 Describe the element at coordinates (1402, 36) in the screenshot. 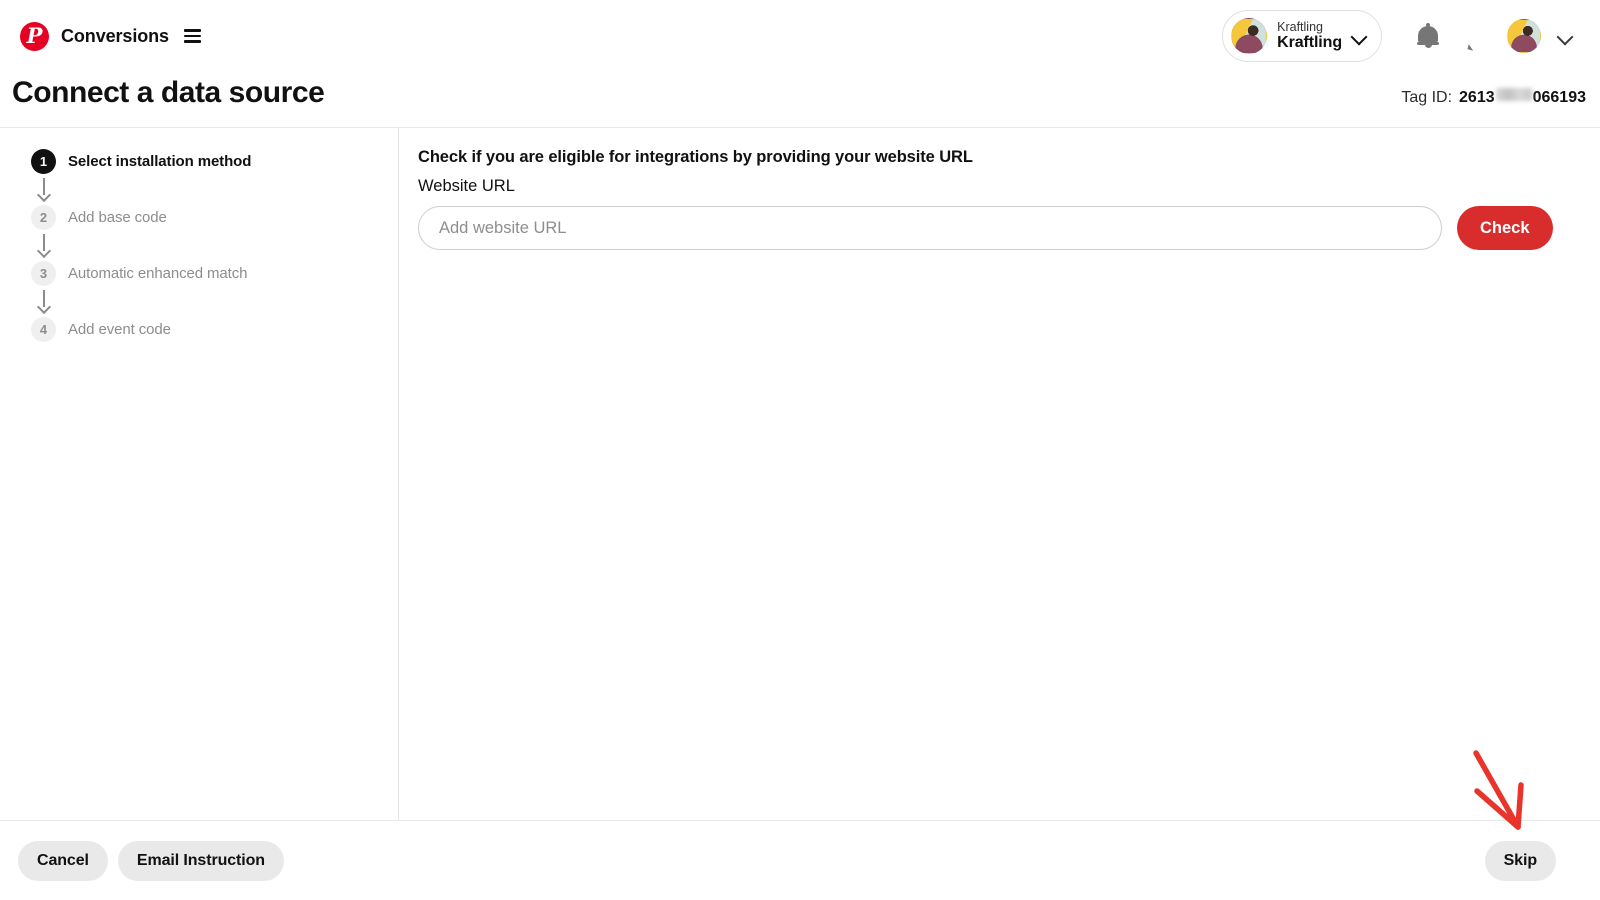

I see `nav-right-cluster: Kraftling Kraftling` at that location.